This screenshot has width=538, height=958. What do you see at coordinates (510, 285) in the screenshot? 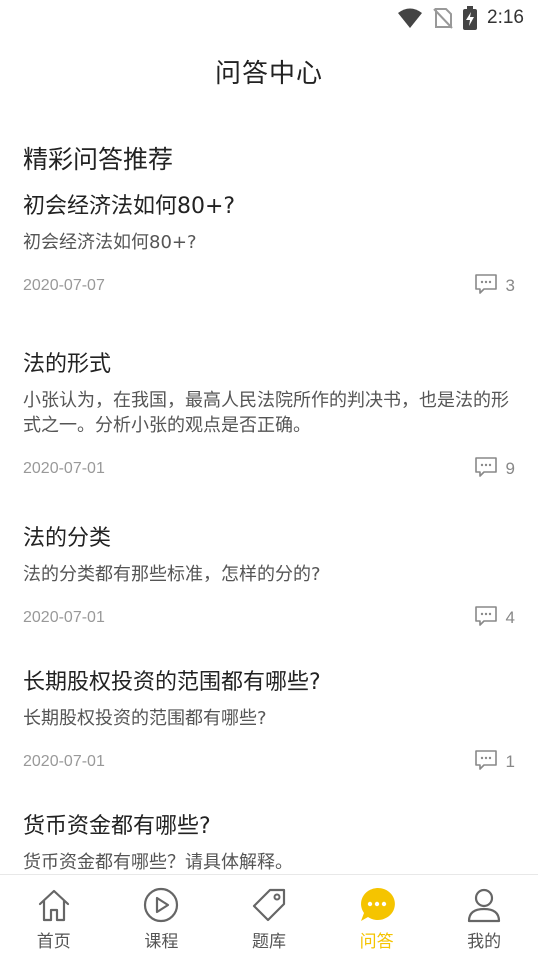
I see `comment-count: 3` at bounding box center [510, 285].